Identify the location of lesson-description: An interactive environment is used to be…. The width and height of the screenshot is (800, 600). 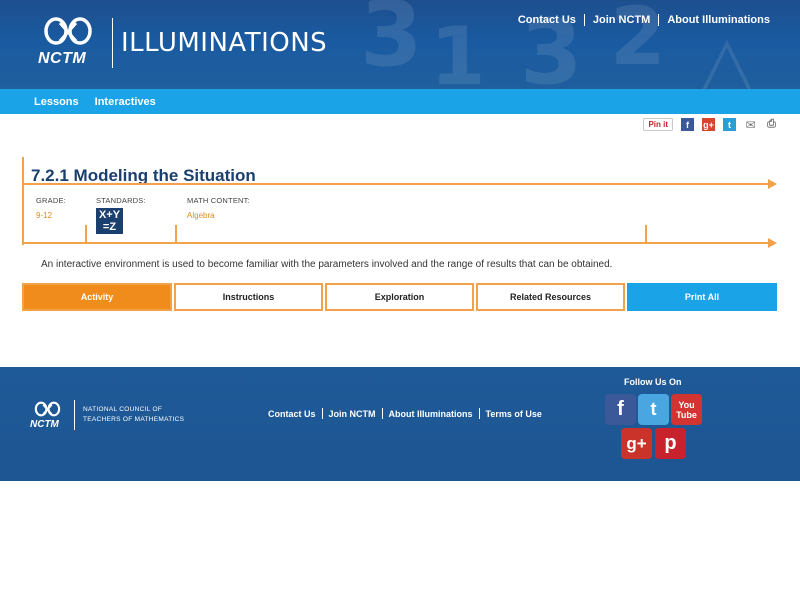
(327, 264).